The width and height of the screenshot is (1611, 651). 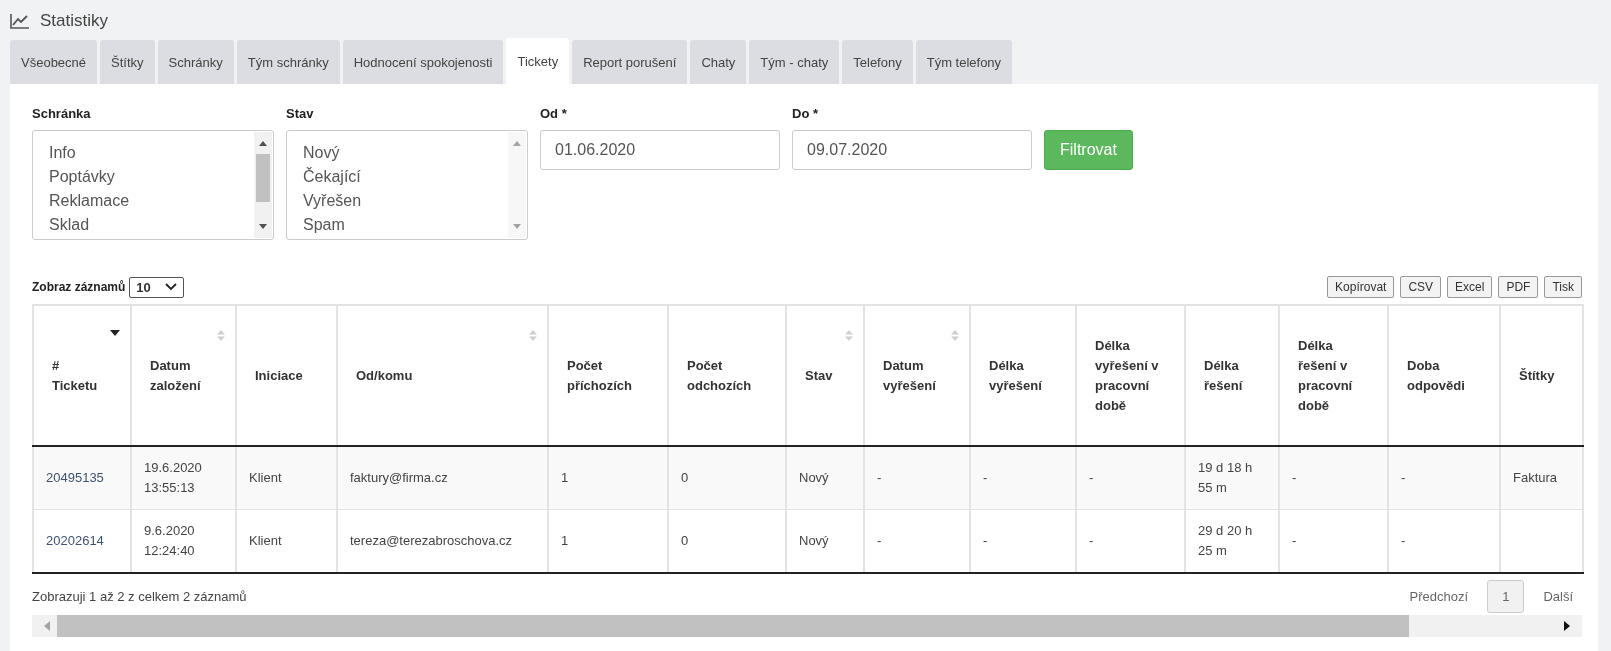 What do you see at coordinates (1541, 478) in the screenshot?
I see `table-cell: Faktura` at bounding box center [1541, 478].